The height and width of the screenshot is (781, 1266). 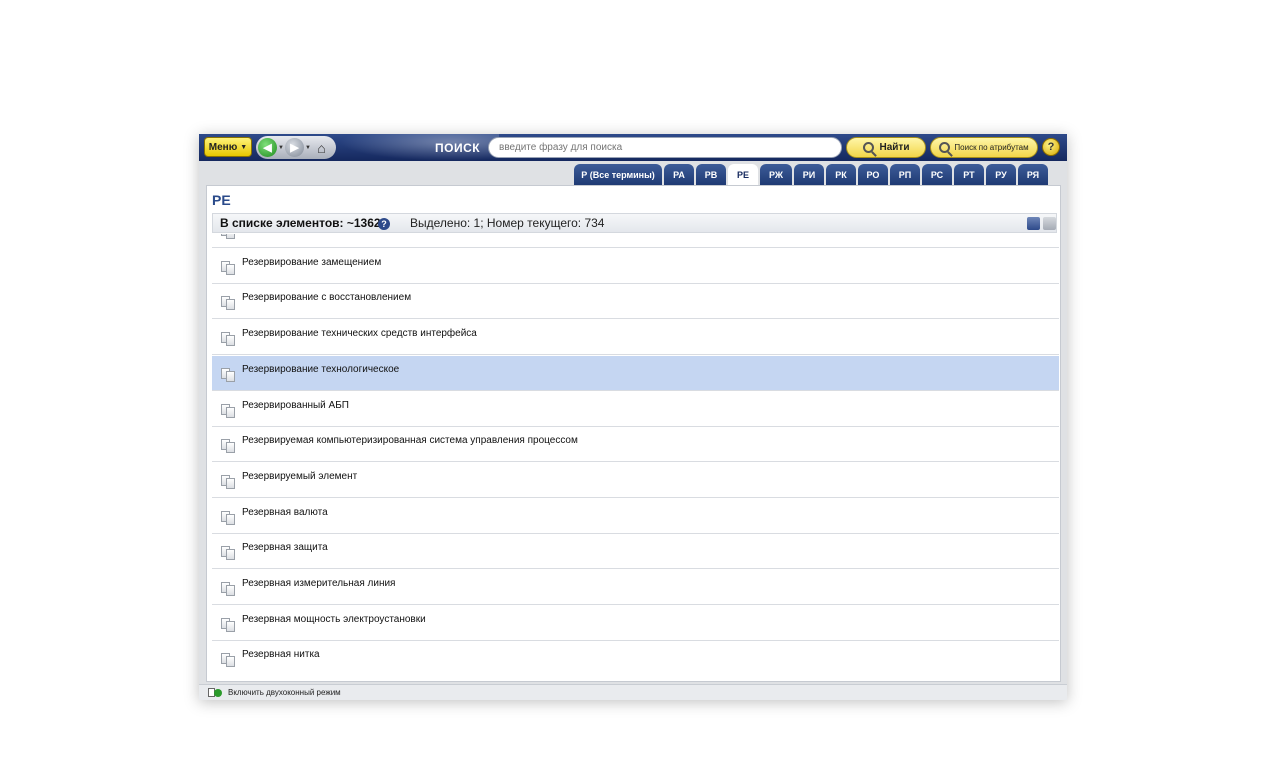 I want to click on tab-11: РУ, so click(x=1001, y=174).